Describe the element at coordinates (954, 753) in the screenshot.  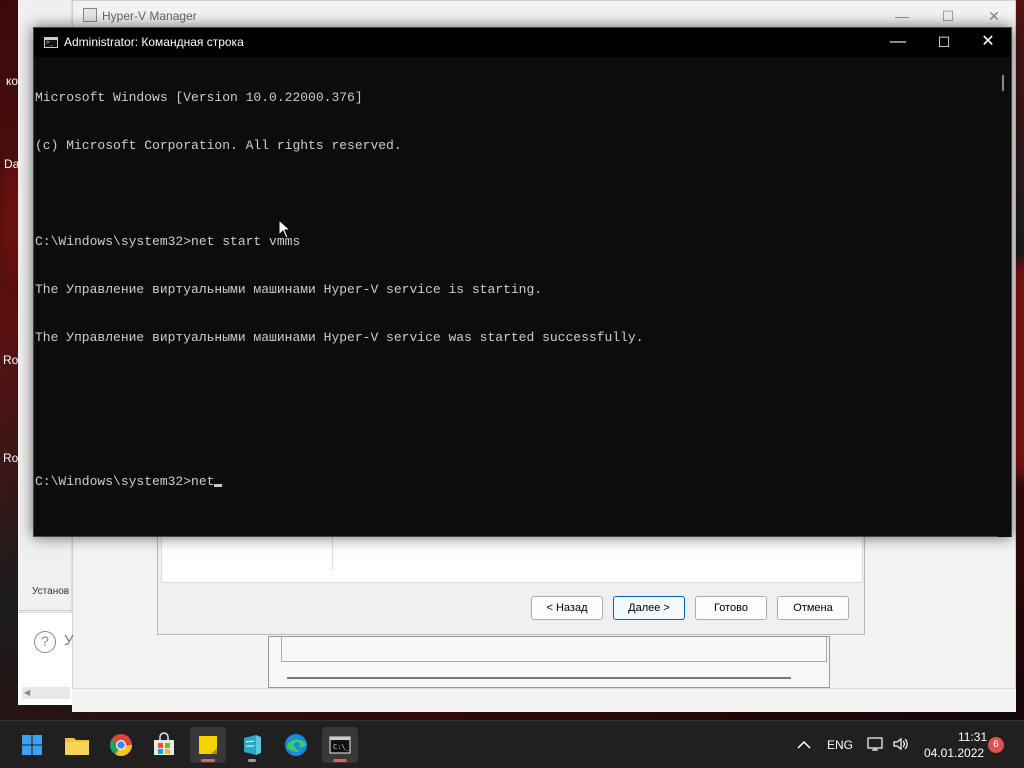
I see `clock-date: 04.01.2022` at that location.